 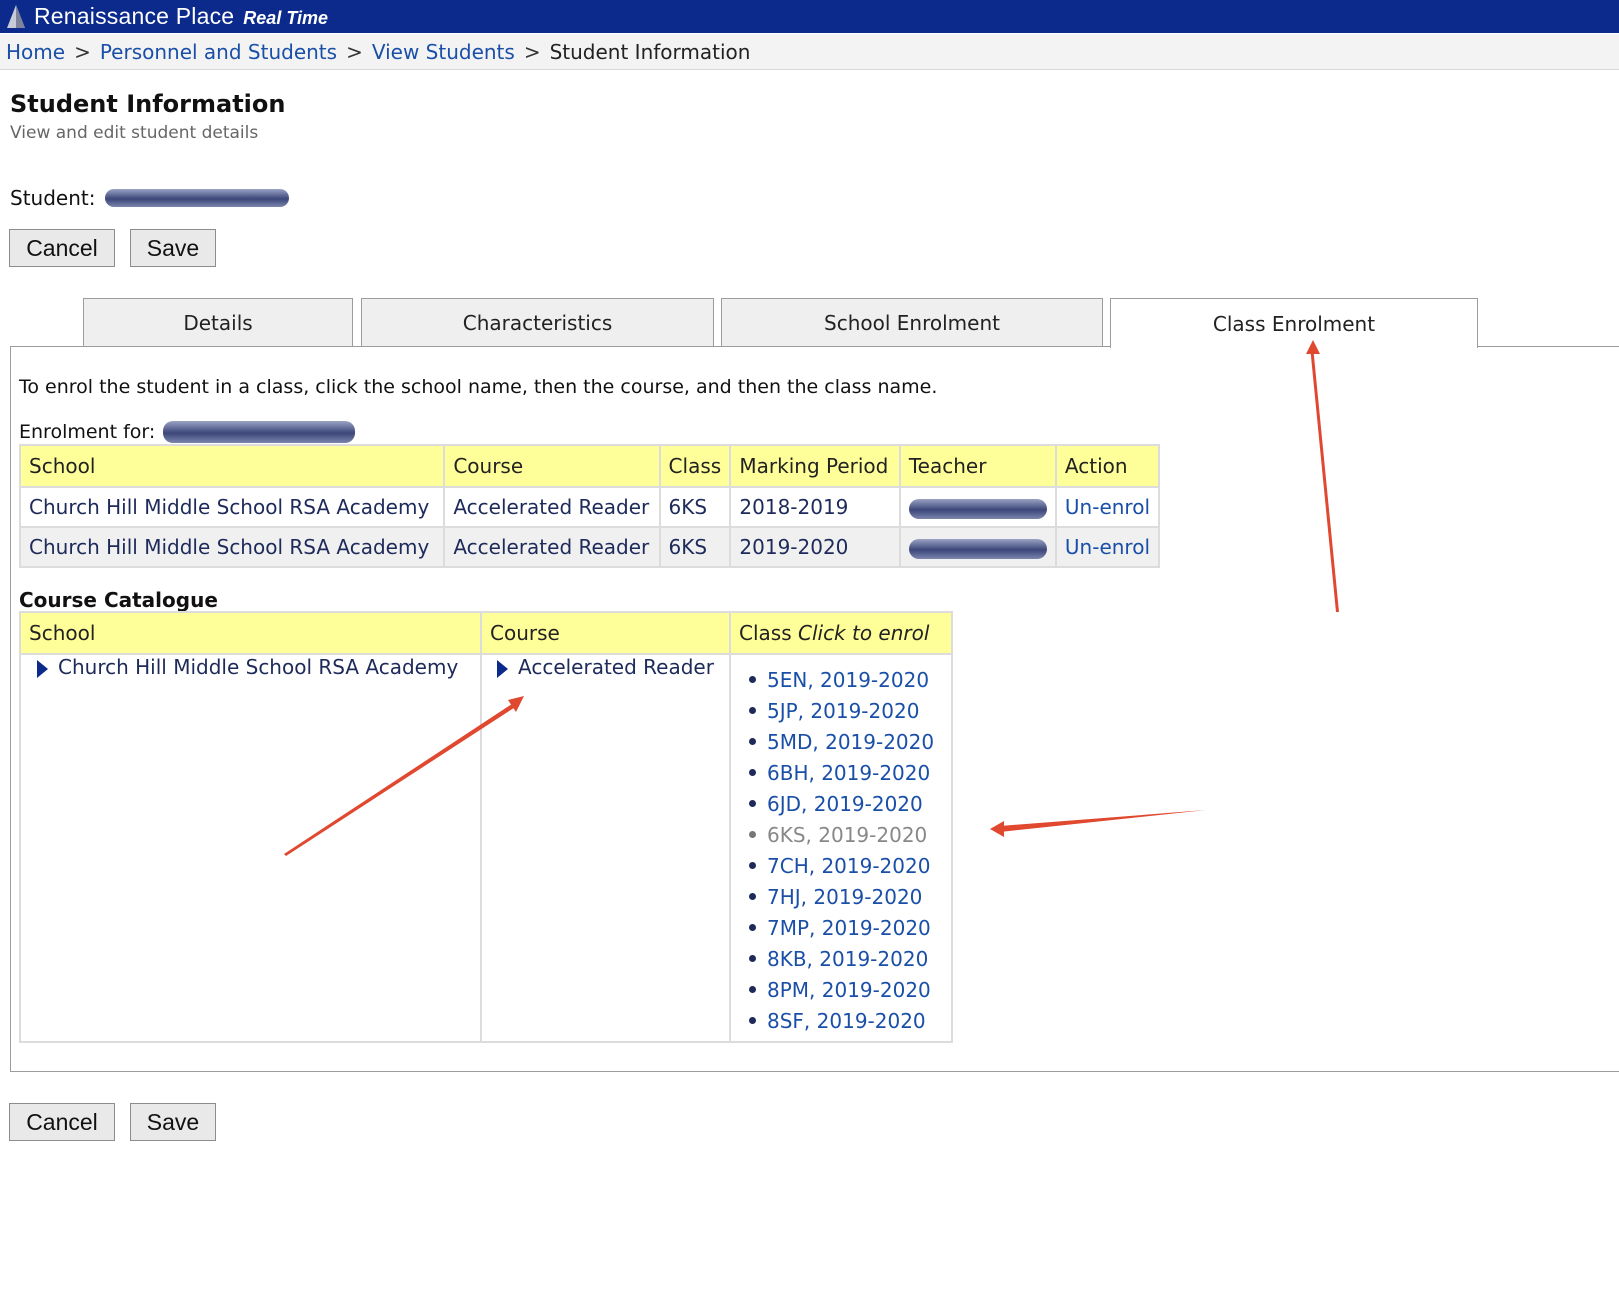 I want to click on class-list-item: 7CH, 2019-2020, so click(x=841, y=865).